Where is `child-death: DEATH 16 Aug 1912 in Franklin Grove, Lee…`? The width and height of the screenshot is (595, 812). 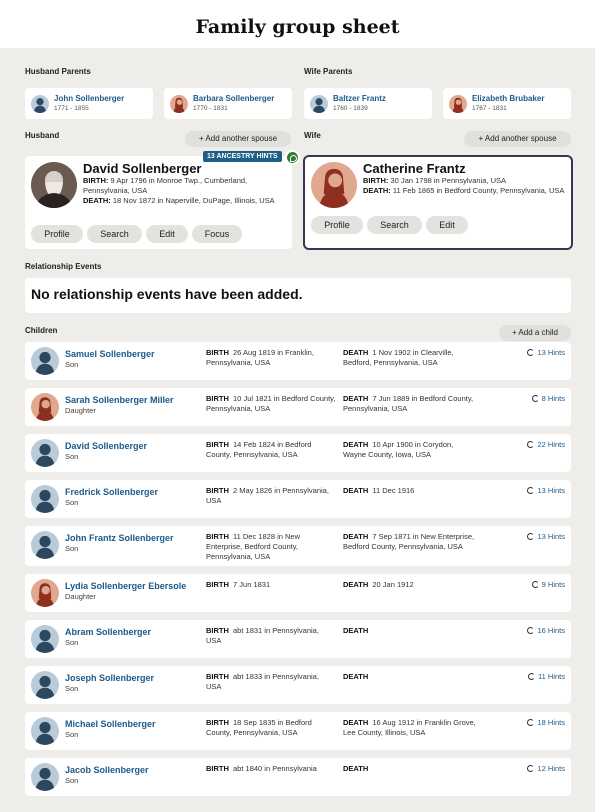 child-death: DEATH 16 Aug 1912 in Franklin Grove, Lee… is located at coordinates (409, 727).